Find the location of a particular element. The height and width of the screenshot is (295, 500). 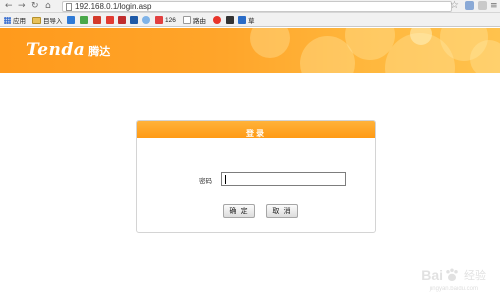

unicom-icon is located at coordinates (97, 20).